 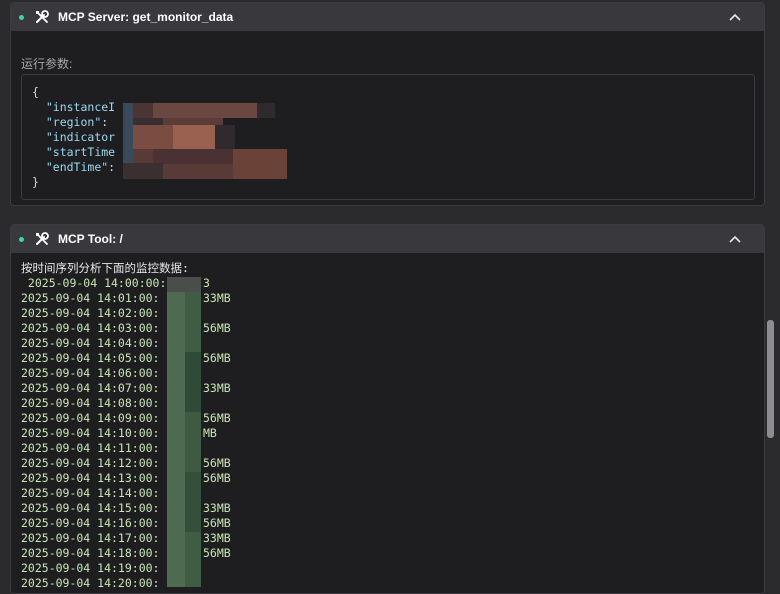 What do you see at coordinates (97, 418) in the screenshot?
I see `row-timestamp: 2025-09-04 14:09:00: 1` at bounding box center [97, 418].